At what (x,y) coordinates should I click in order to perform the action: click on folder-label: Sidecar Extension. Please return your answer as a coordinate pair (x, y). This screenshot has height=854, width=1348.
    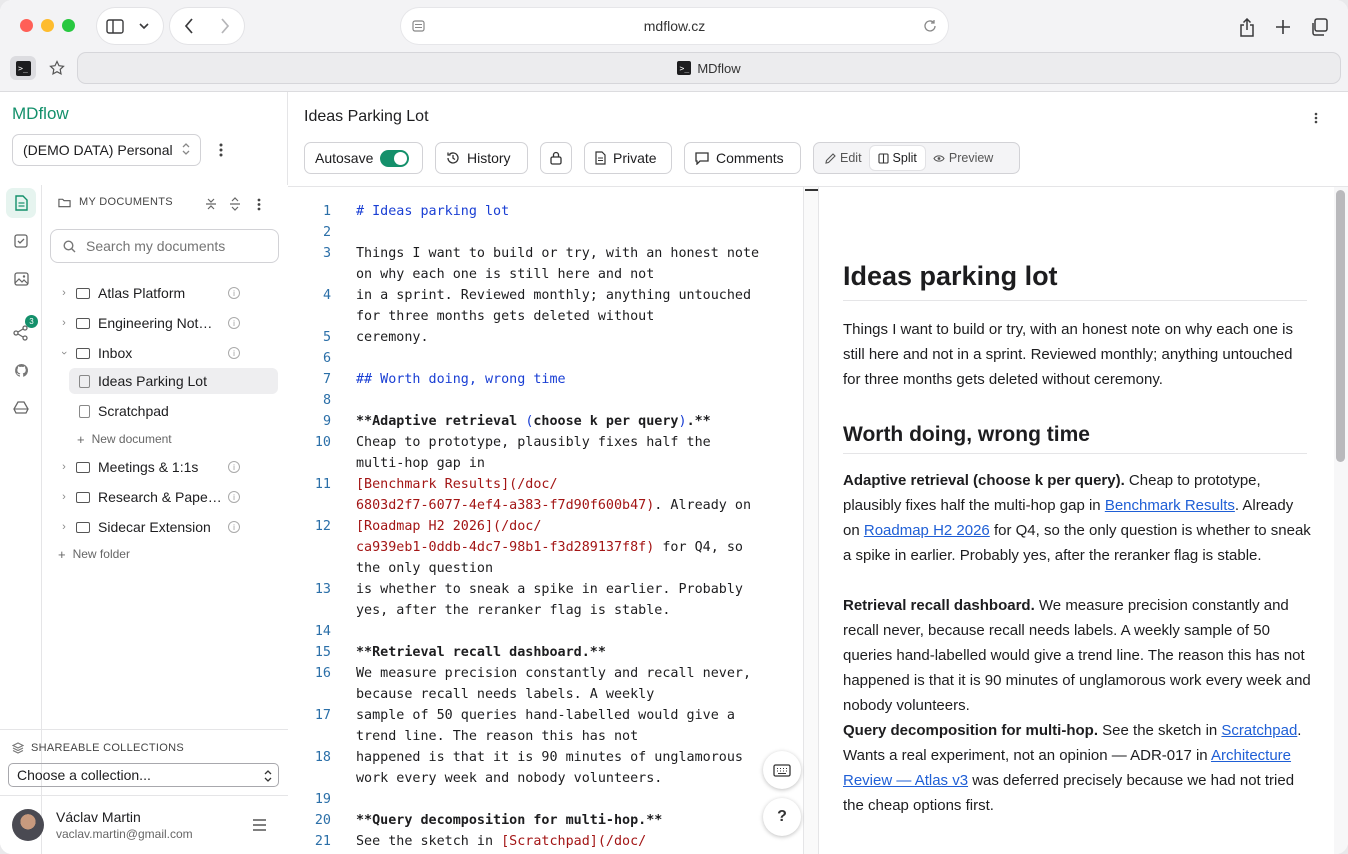
    Looking at the image, I should click on (154, 527).